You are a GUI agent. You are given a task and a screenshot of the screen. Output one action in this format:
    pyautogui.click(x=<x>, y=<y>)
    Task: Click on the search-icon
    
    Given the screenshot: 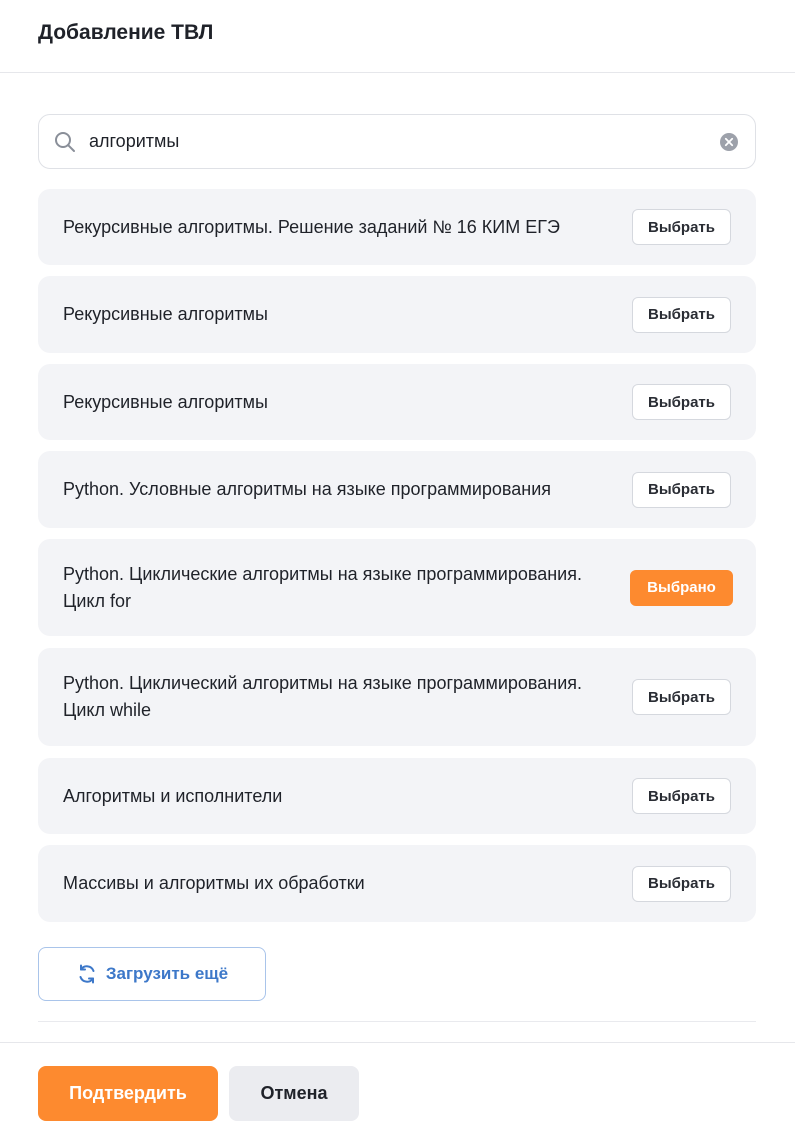 What is the action you would take?
    pyautogui.click(x=65, y=142)
    